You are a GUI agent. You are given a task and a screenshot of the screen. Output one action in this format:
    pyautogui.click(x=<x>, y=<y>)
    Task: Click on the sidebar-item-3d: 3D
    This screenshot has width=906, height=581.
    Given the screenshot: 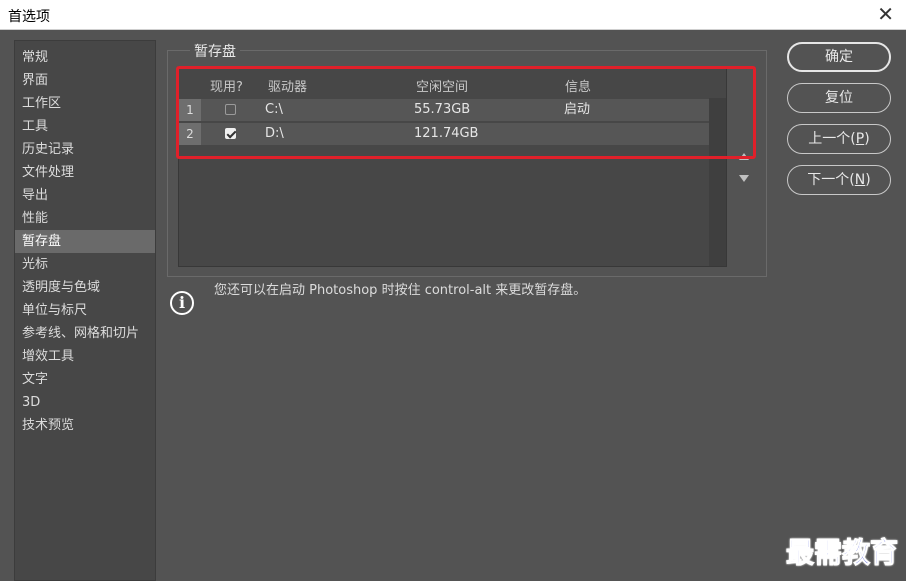 What is the action you would take?
    pyautogui.click(x=85, y=402)
    